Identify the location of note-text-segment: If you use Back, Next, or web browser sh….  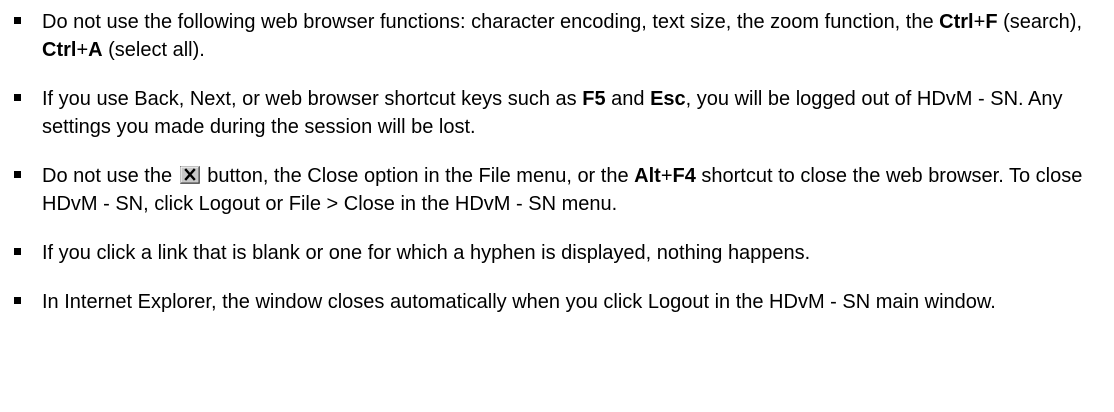
(312, 99).